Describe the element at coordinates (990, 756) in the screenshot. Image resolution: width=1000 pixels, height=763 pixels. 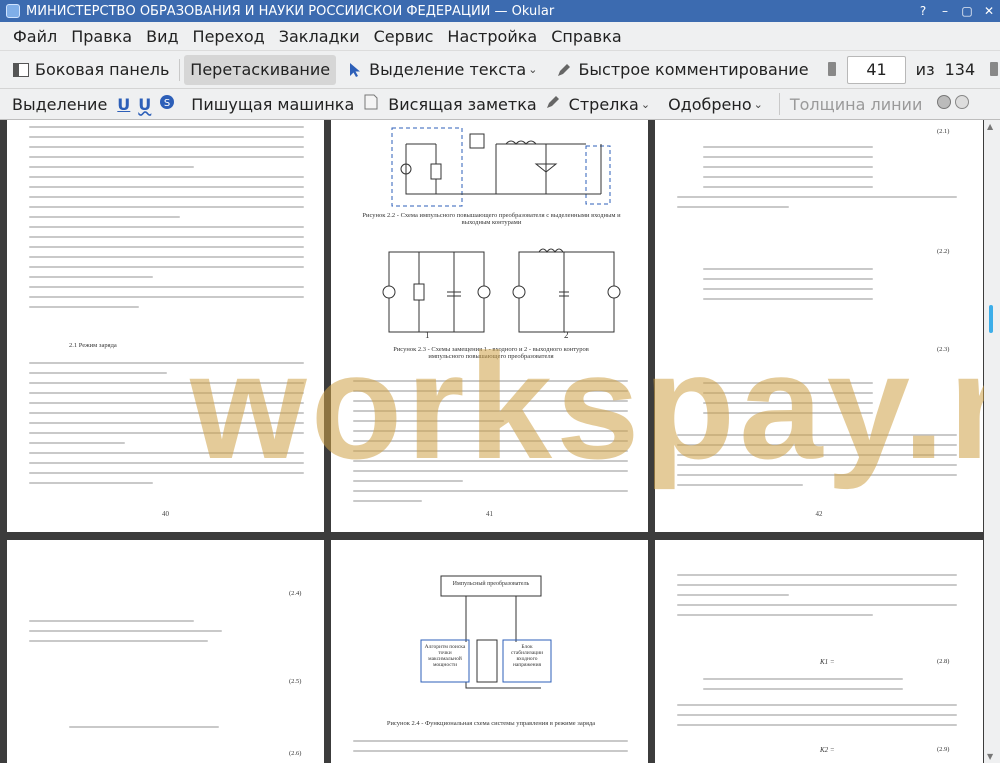
I see `scroll-down-icon: ▼` at that location.